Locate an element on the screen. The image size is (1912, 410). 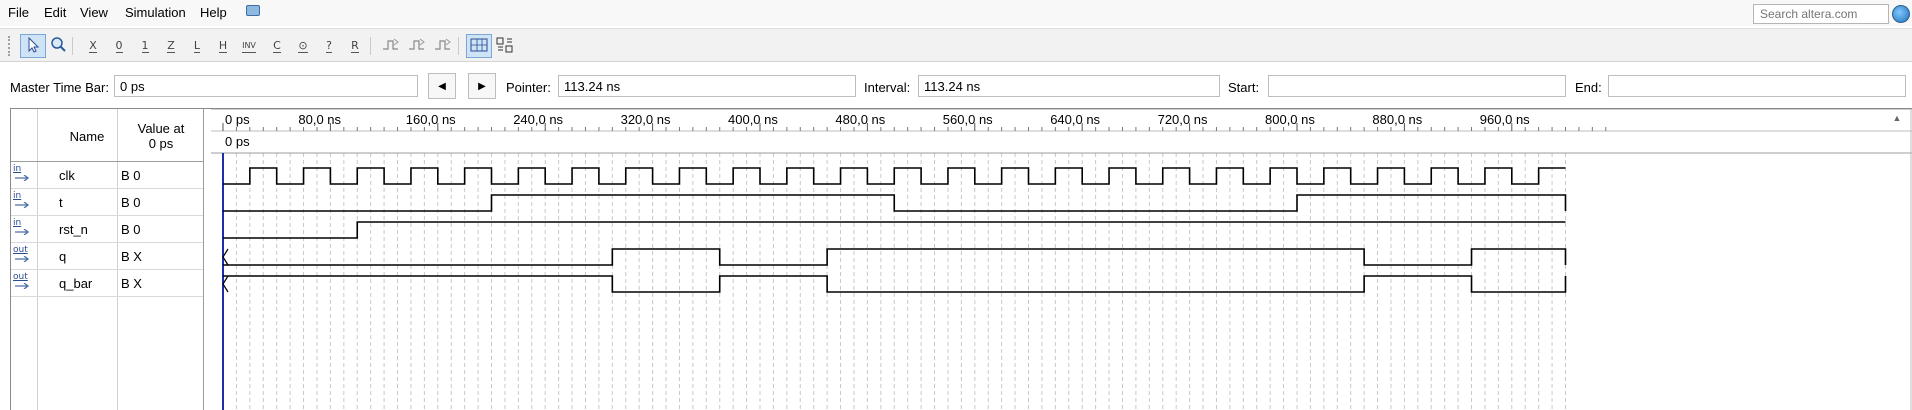
time-tick-label: 640,0 ns is located at coordinates (1075, 119).